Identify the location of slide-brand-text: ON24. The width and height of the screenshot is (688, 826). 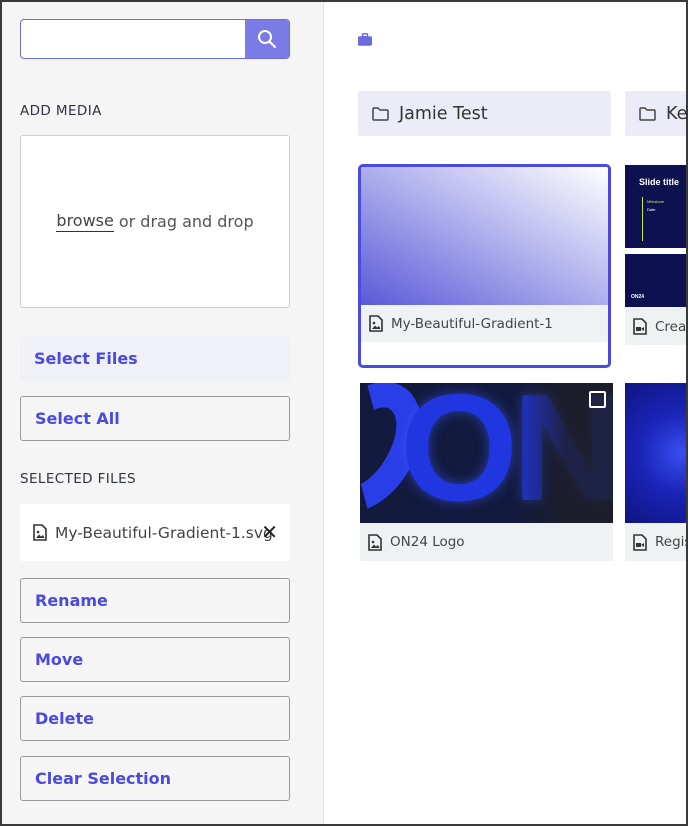
(638, 297).